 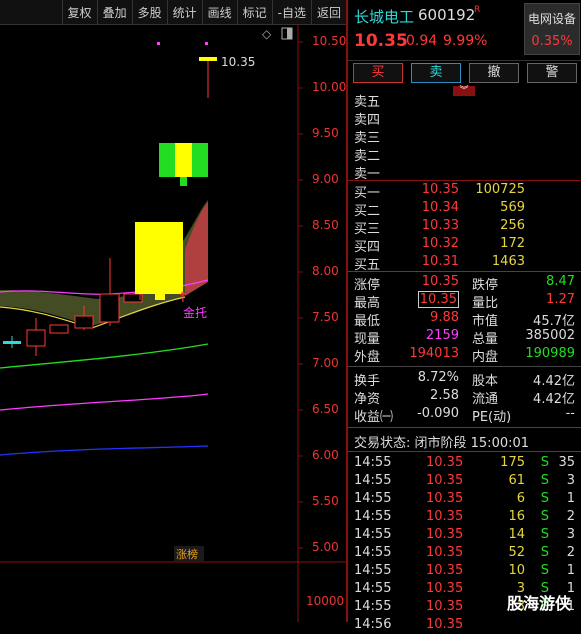 What do you see at coordinates (300, 295) in the screenshot?
I see `price-ticks-marks` at bounding box center [300, 295].